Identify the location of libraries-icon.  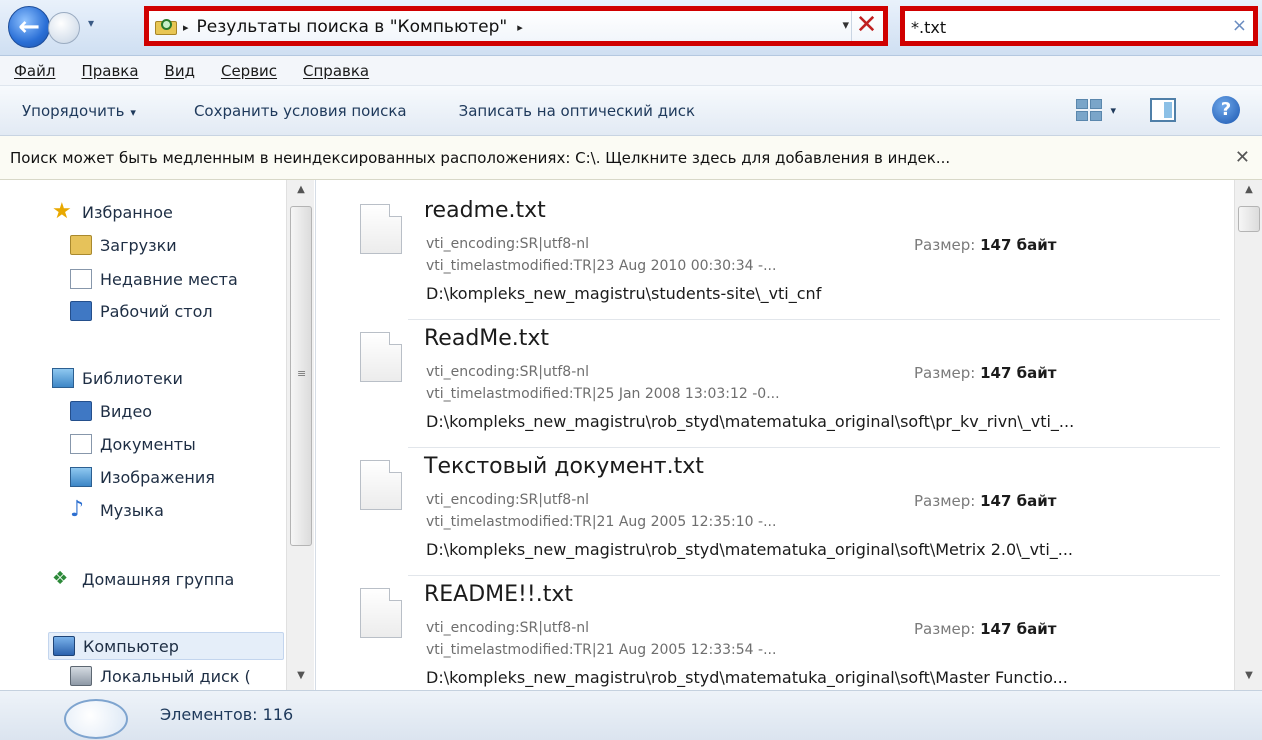
(63, 378).